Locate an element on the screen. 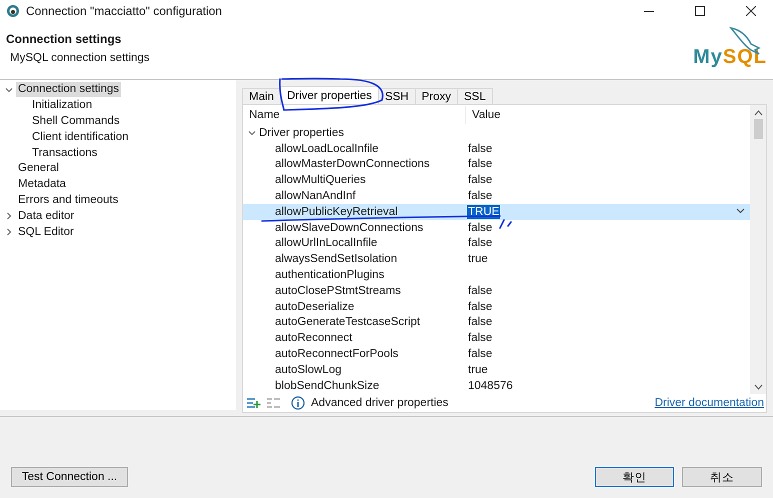  app-icon is located at coordinates (13, 11).